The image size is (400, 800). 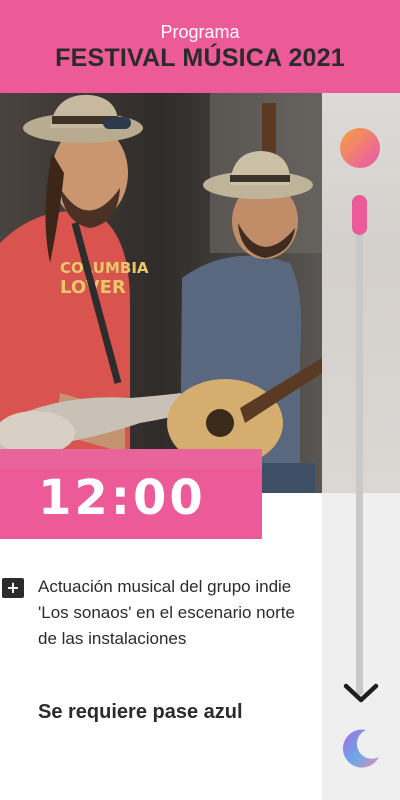 What do you see at coordinates (359, 215) in the screenshot?
I see `scroll-thumb` at bounding box center [359, 215].